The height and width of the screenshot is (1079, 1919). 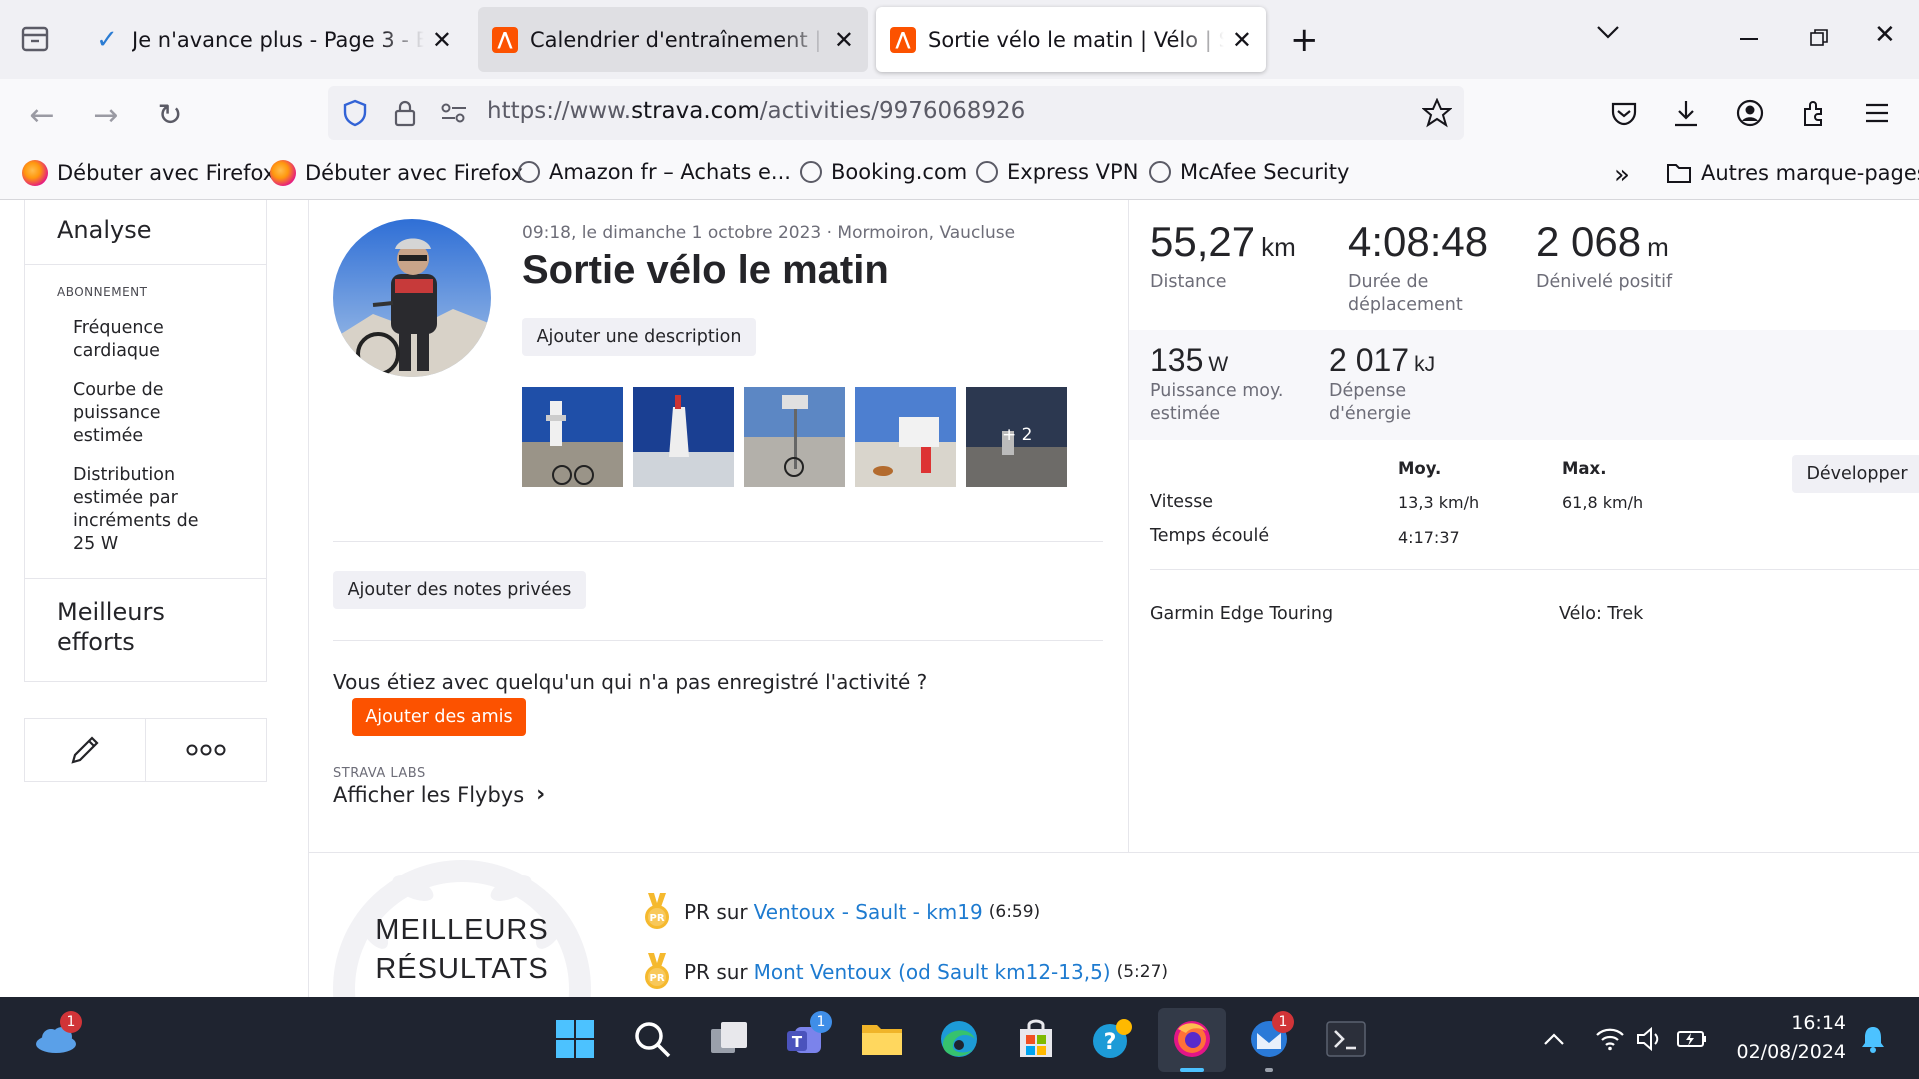 What do you see at coordinates (729, 1039) in the screenshot?
I see `task-view-icon` at bounding box center [729, 1039].